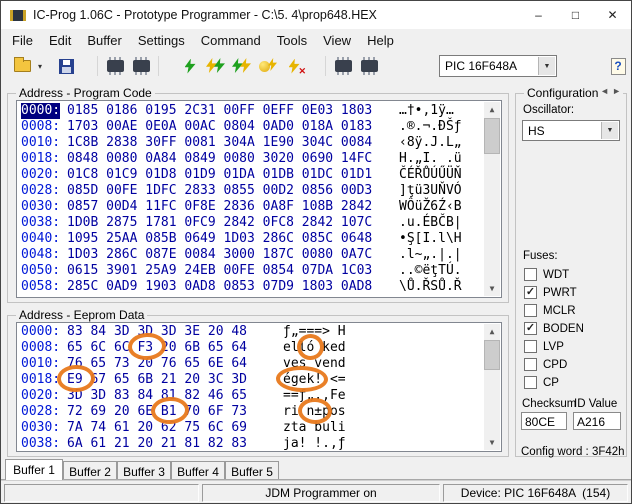 The width and height of the screenshot is (632, 504). Describe the element at coordinates (430, 223) in the screenshot. I see `hex-ascii: .u.ÉBČB|` at that location.